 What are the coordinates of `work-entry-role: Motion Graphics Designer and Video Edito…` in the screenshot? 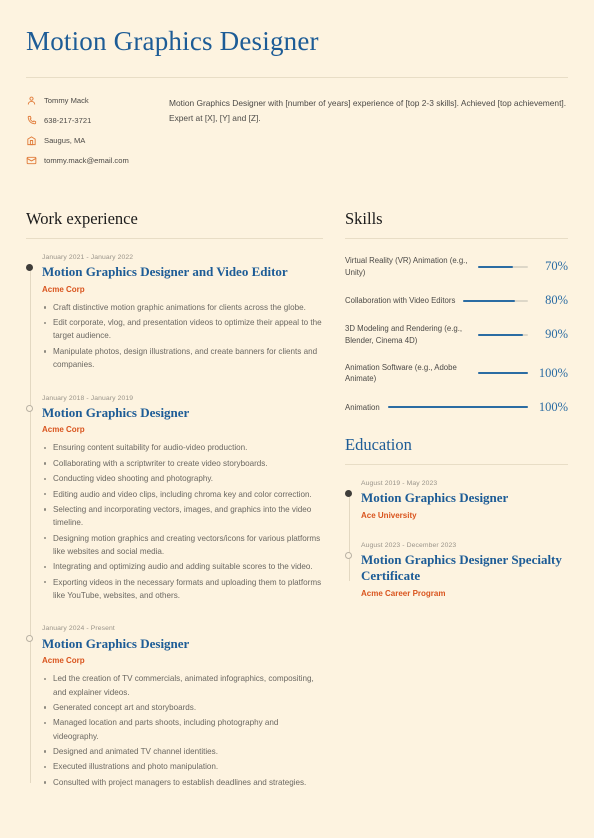 It's located at (165, 272).